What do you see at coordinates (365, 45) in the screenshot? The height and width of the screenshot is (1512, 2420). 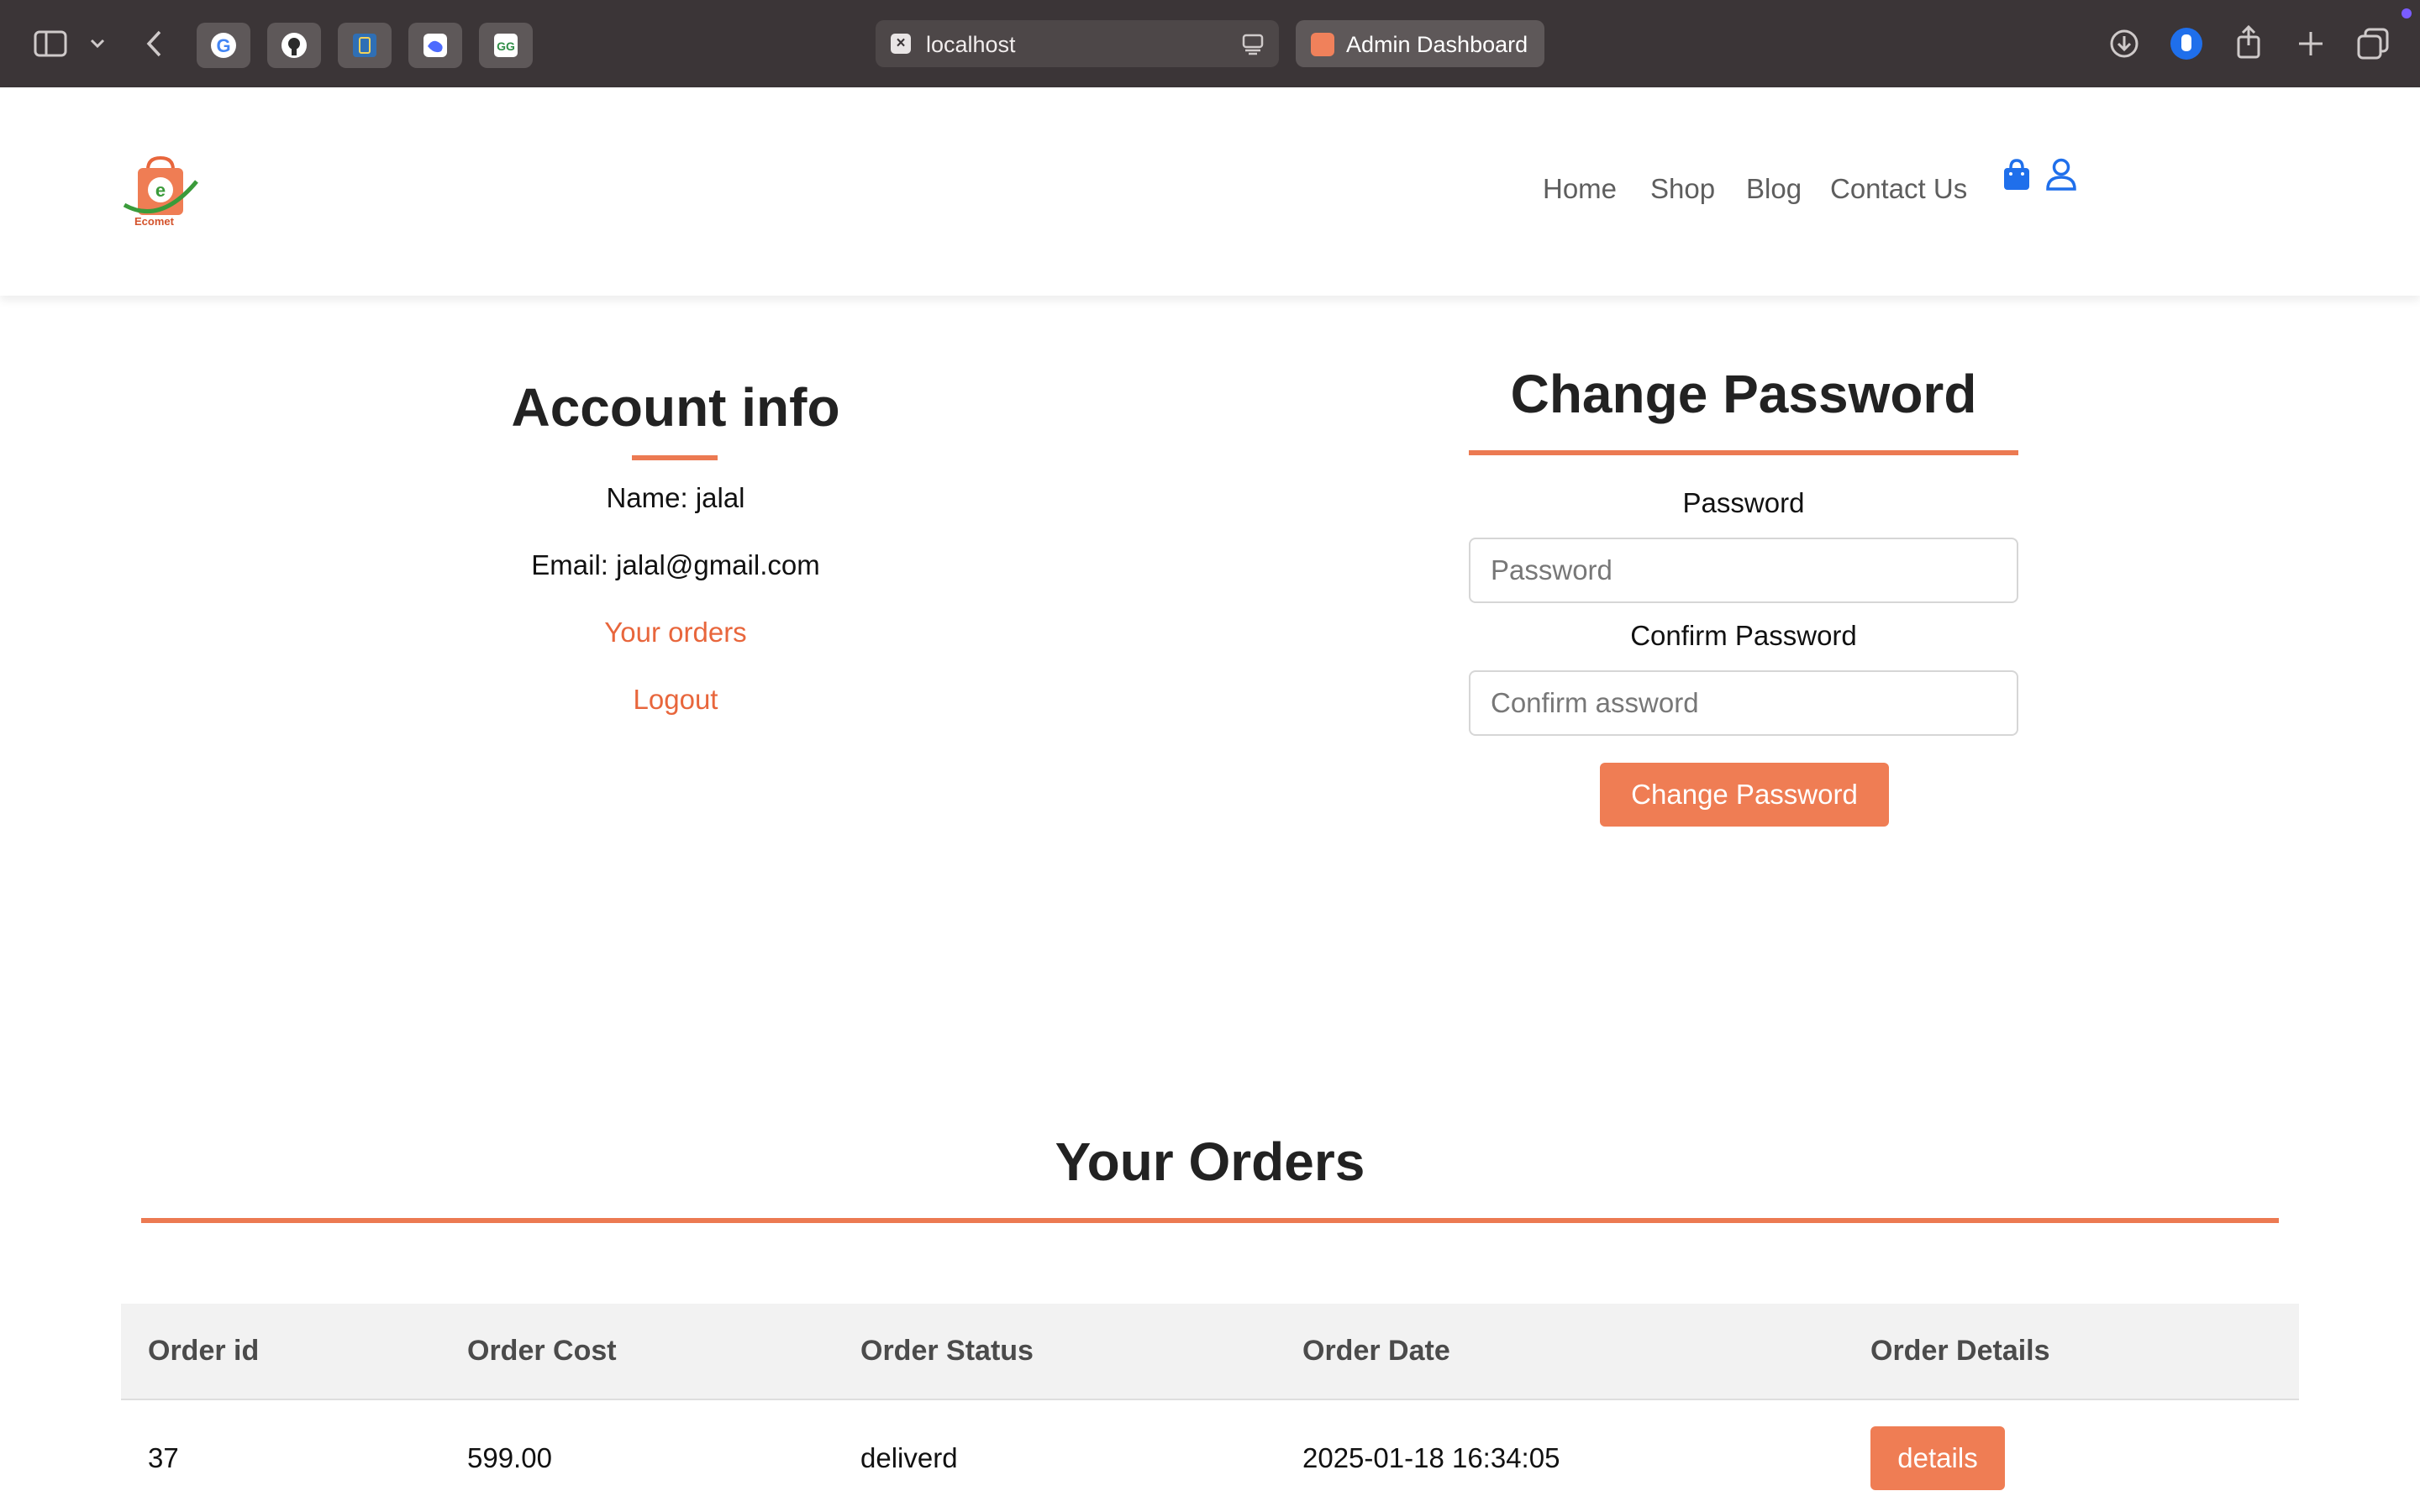 I see `pinned-tab-notes-icon` at bounding box center [365, 45].